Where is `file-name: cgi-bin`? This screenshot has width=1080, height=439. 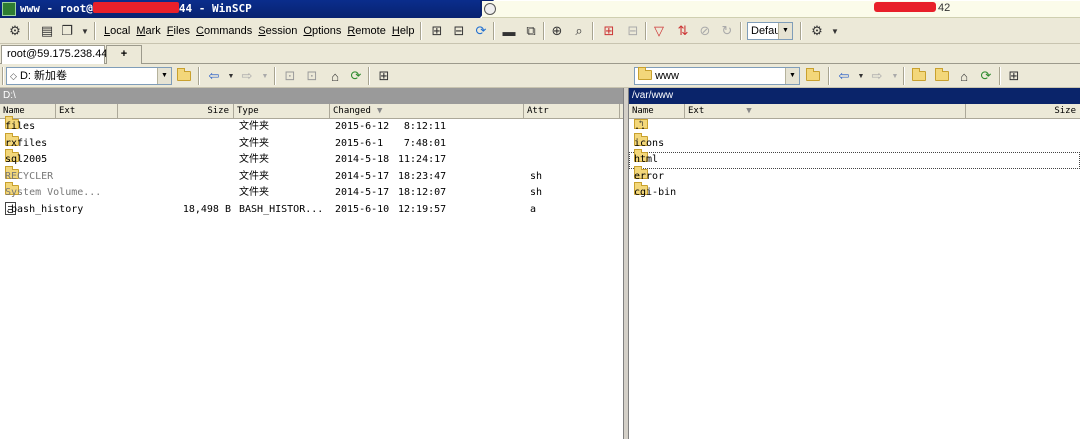 file-name: cgi-bin is located at coordinates (655, 192).